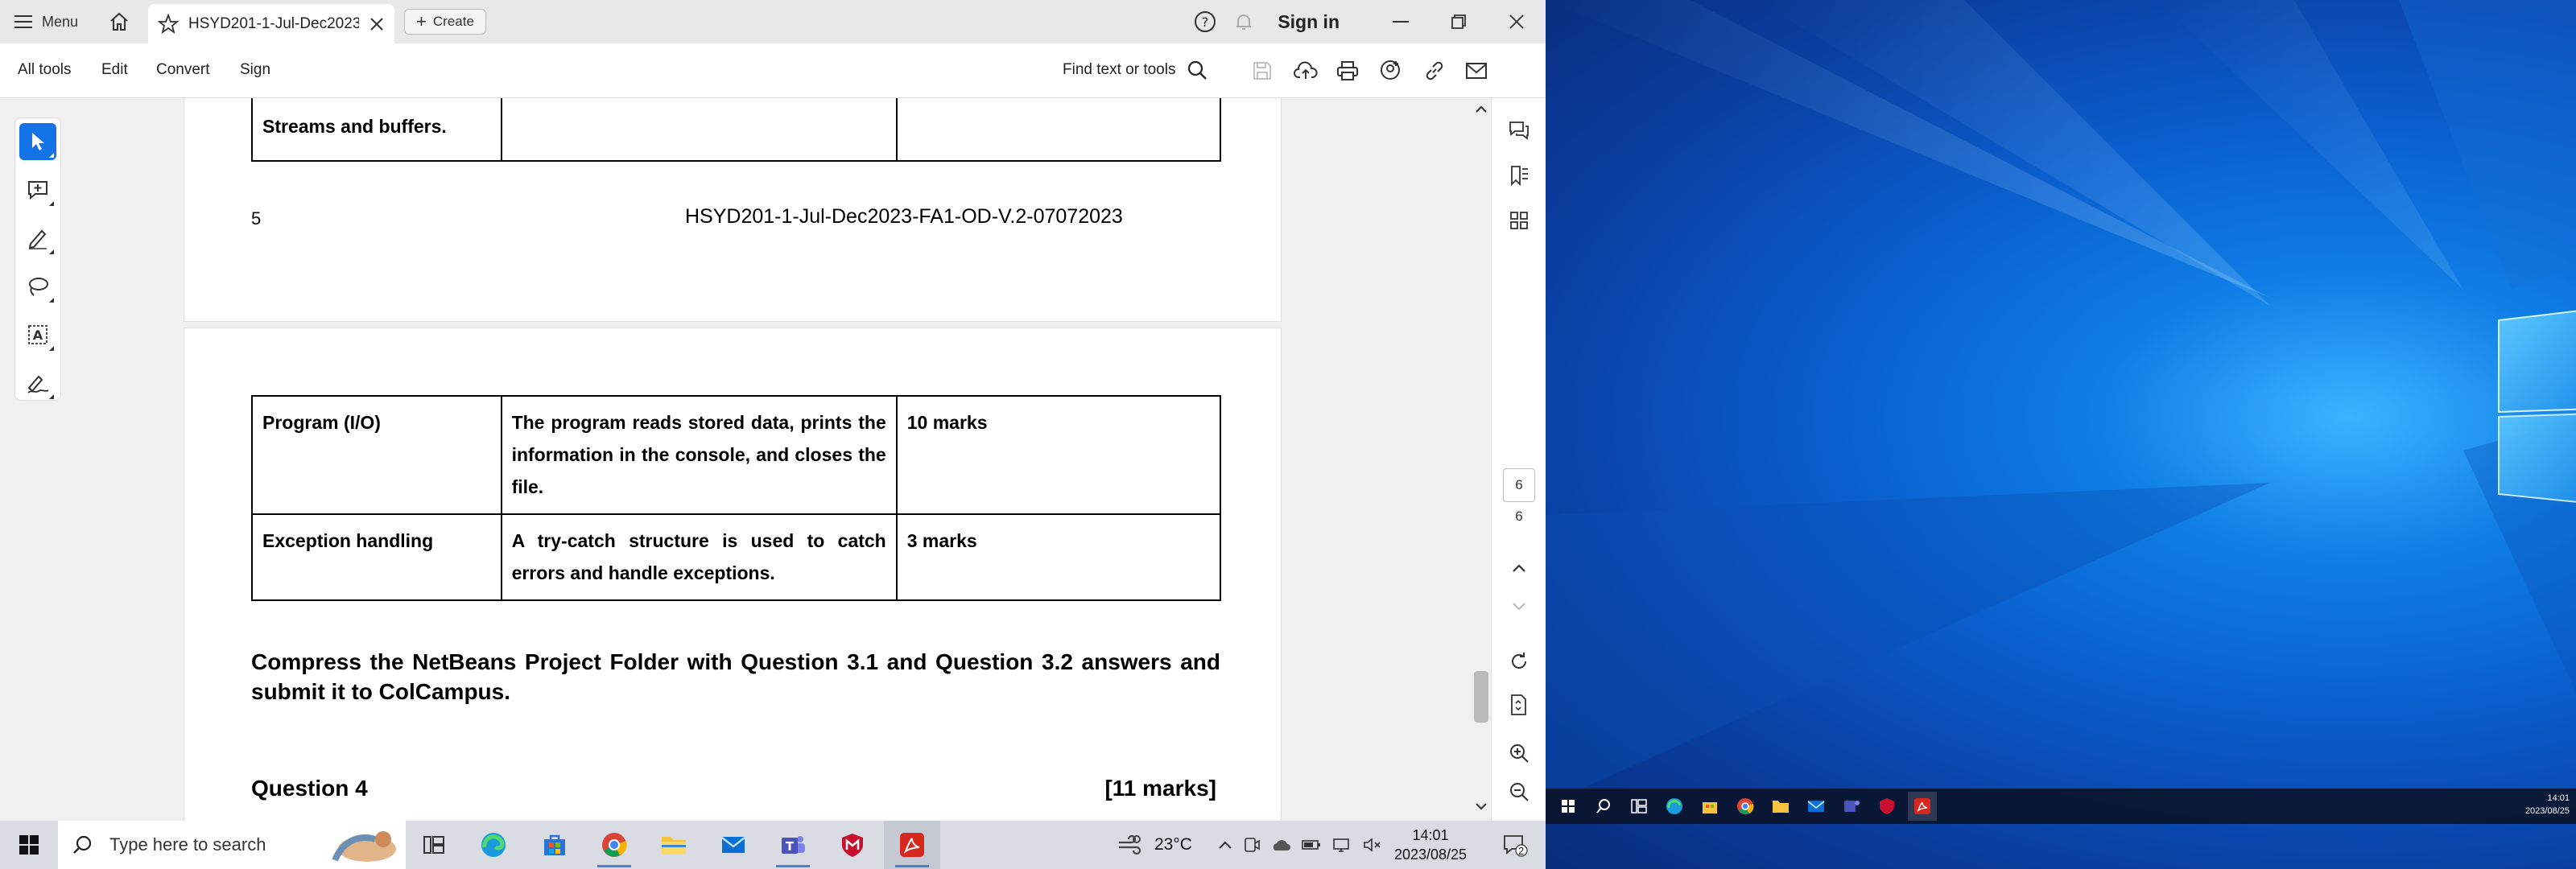 The image size is (2576, 869). I want to click on link-button, so click(1434, 70).